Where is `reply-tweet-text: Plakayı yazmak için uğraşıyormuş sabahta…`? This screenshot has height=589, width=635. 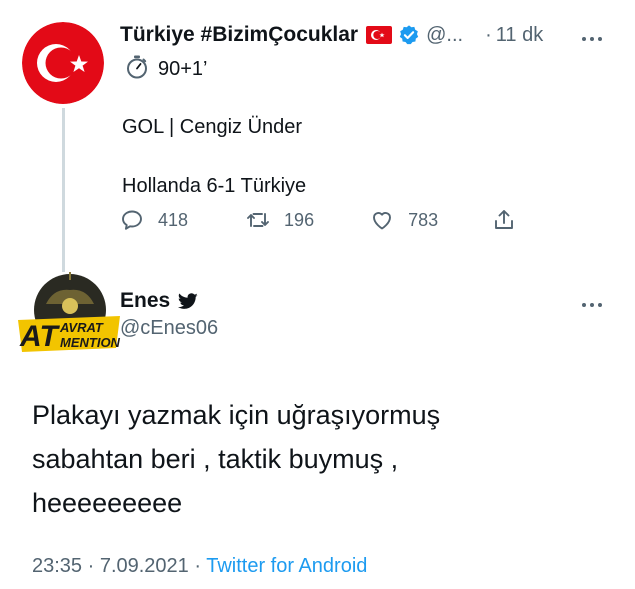 reply-tweet-text: Plakayı yazmak için uğraşıyormuş sabahta… is located at coordinates (236, 459).